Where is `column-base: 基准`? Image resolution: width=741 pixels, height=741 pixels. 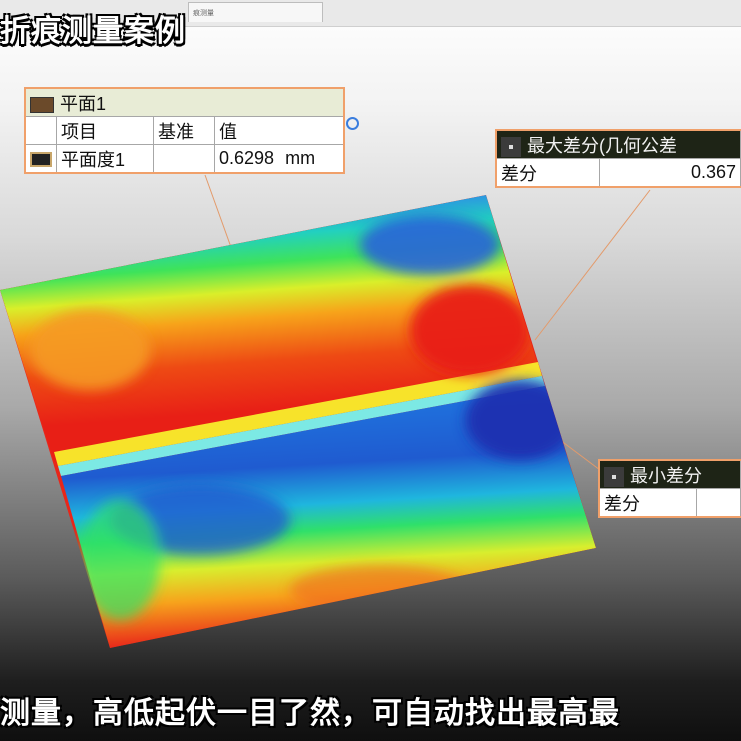
column-base: 基准 is located at coordinates (184, 130).